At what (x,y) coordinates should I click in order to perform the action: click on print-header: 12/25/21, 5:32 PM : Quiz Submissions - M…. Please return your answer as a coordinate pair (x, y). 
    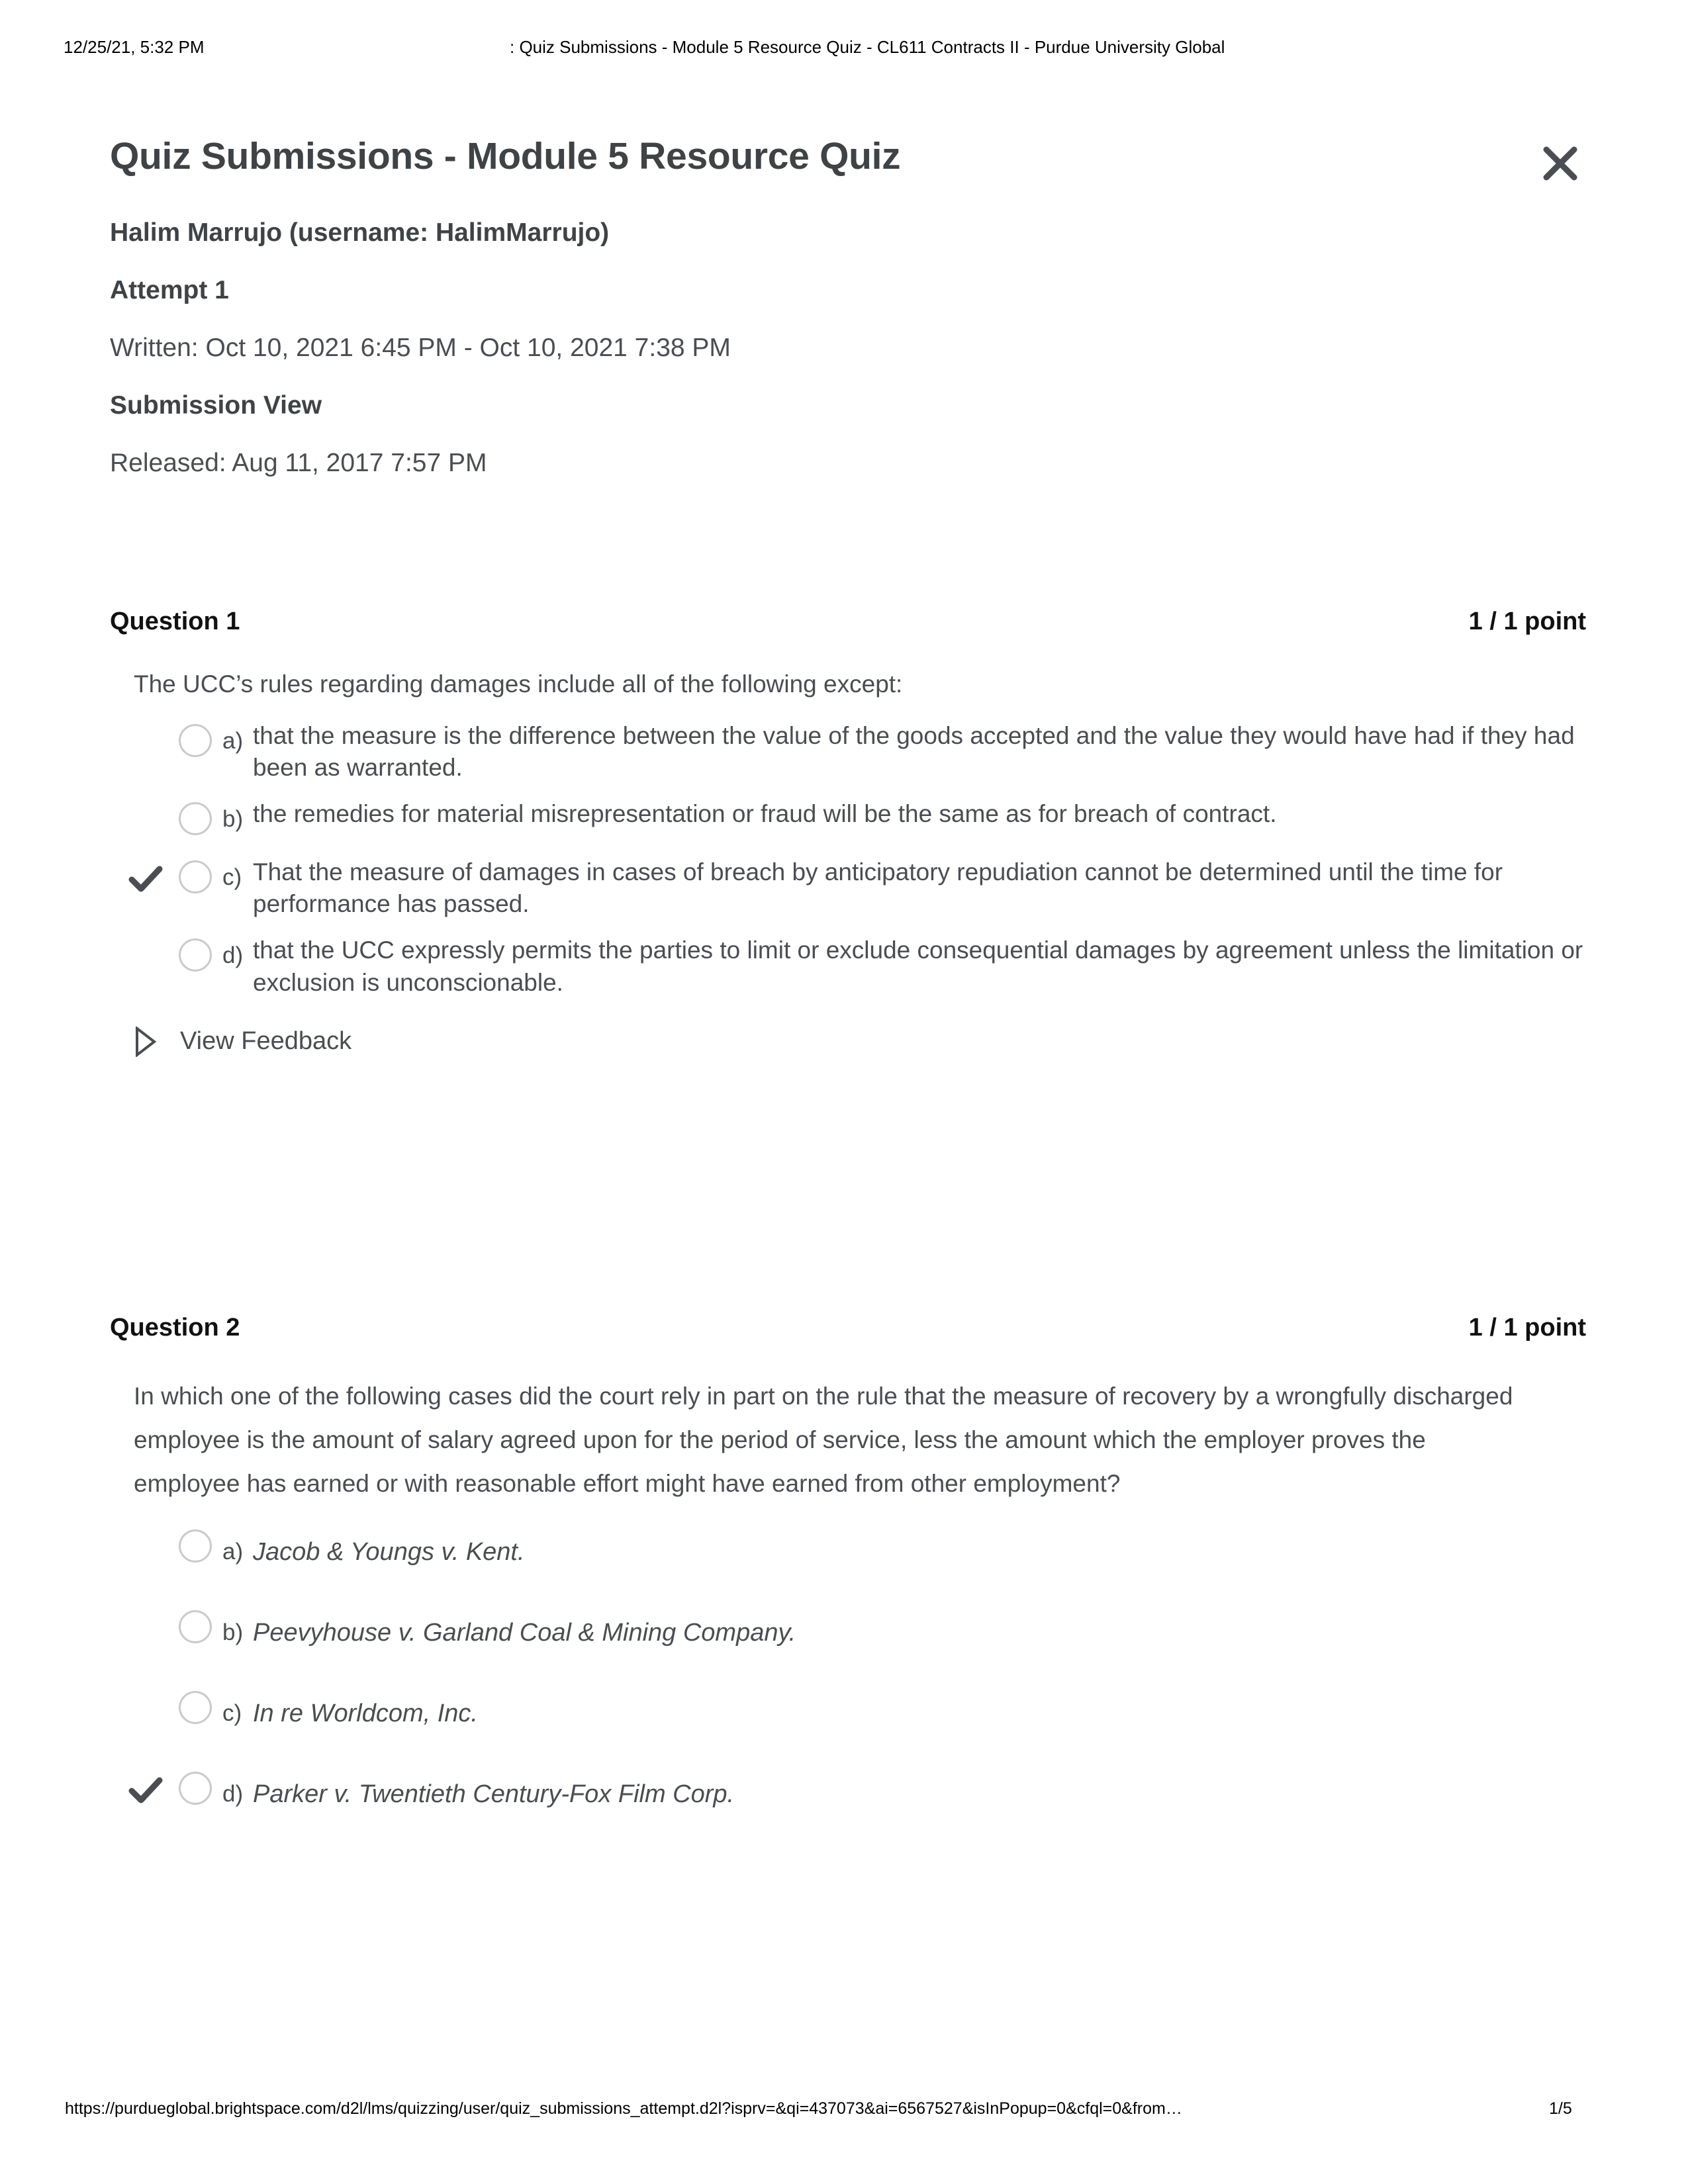
    Looking at the image, I should click on (844, 50).